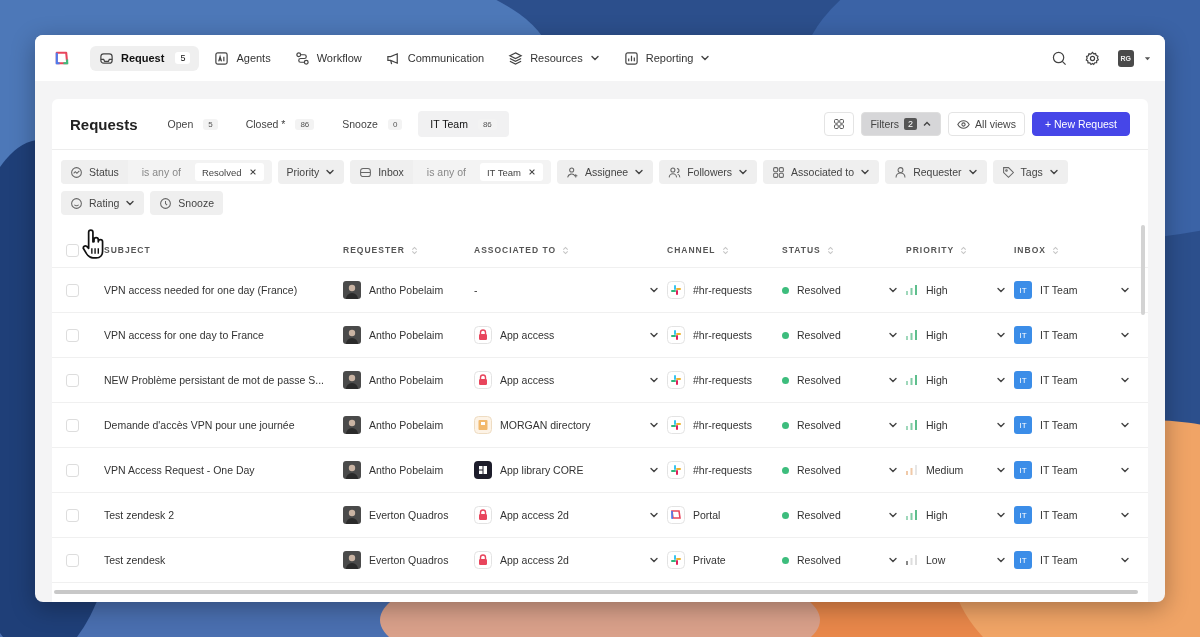  What do you see at coordinates (821, 172) in the screenshot?
I see `filter-dropdown: Associated to` at bounding box center [821, 172].